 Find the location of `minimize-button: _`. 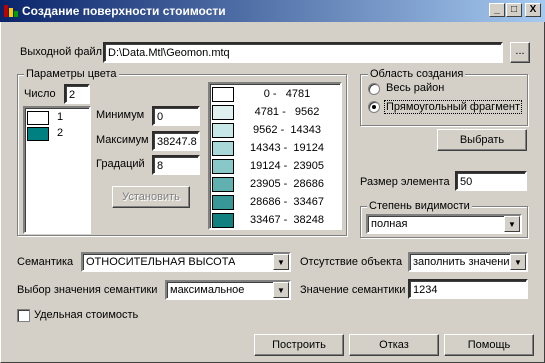

minimize-button: _ is located at coordinates (497, 10).